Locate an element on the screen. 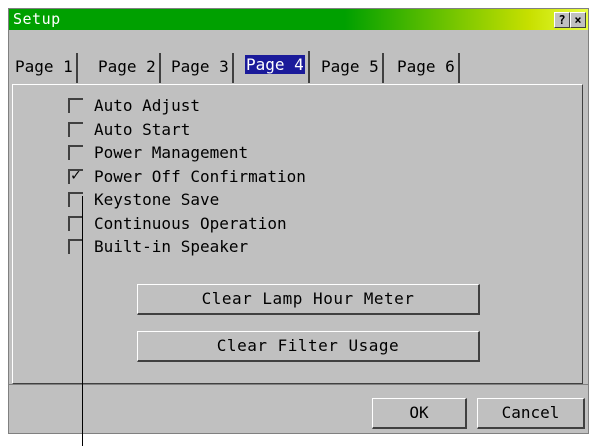 This screenshot has height=446, width=598. tab-label: Page 1 is located at coordinates (44, 66).